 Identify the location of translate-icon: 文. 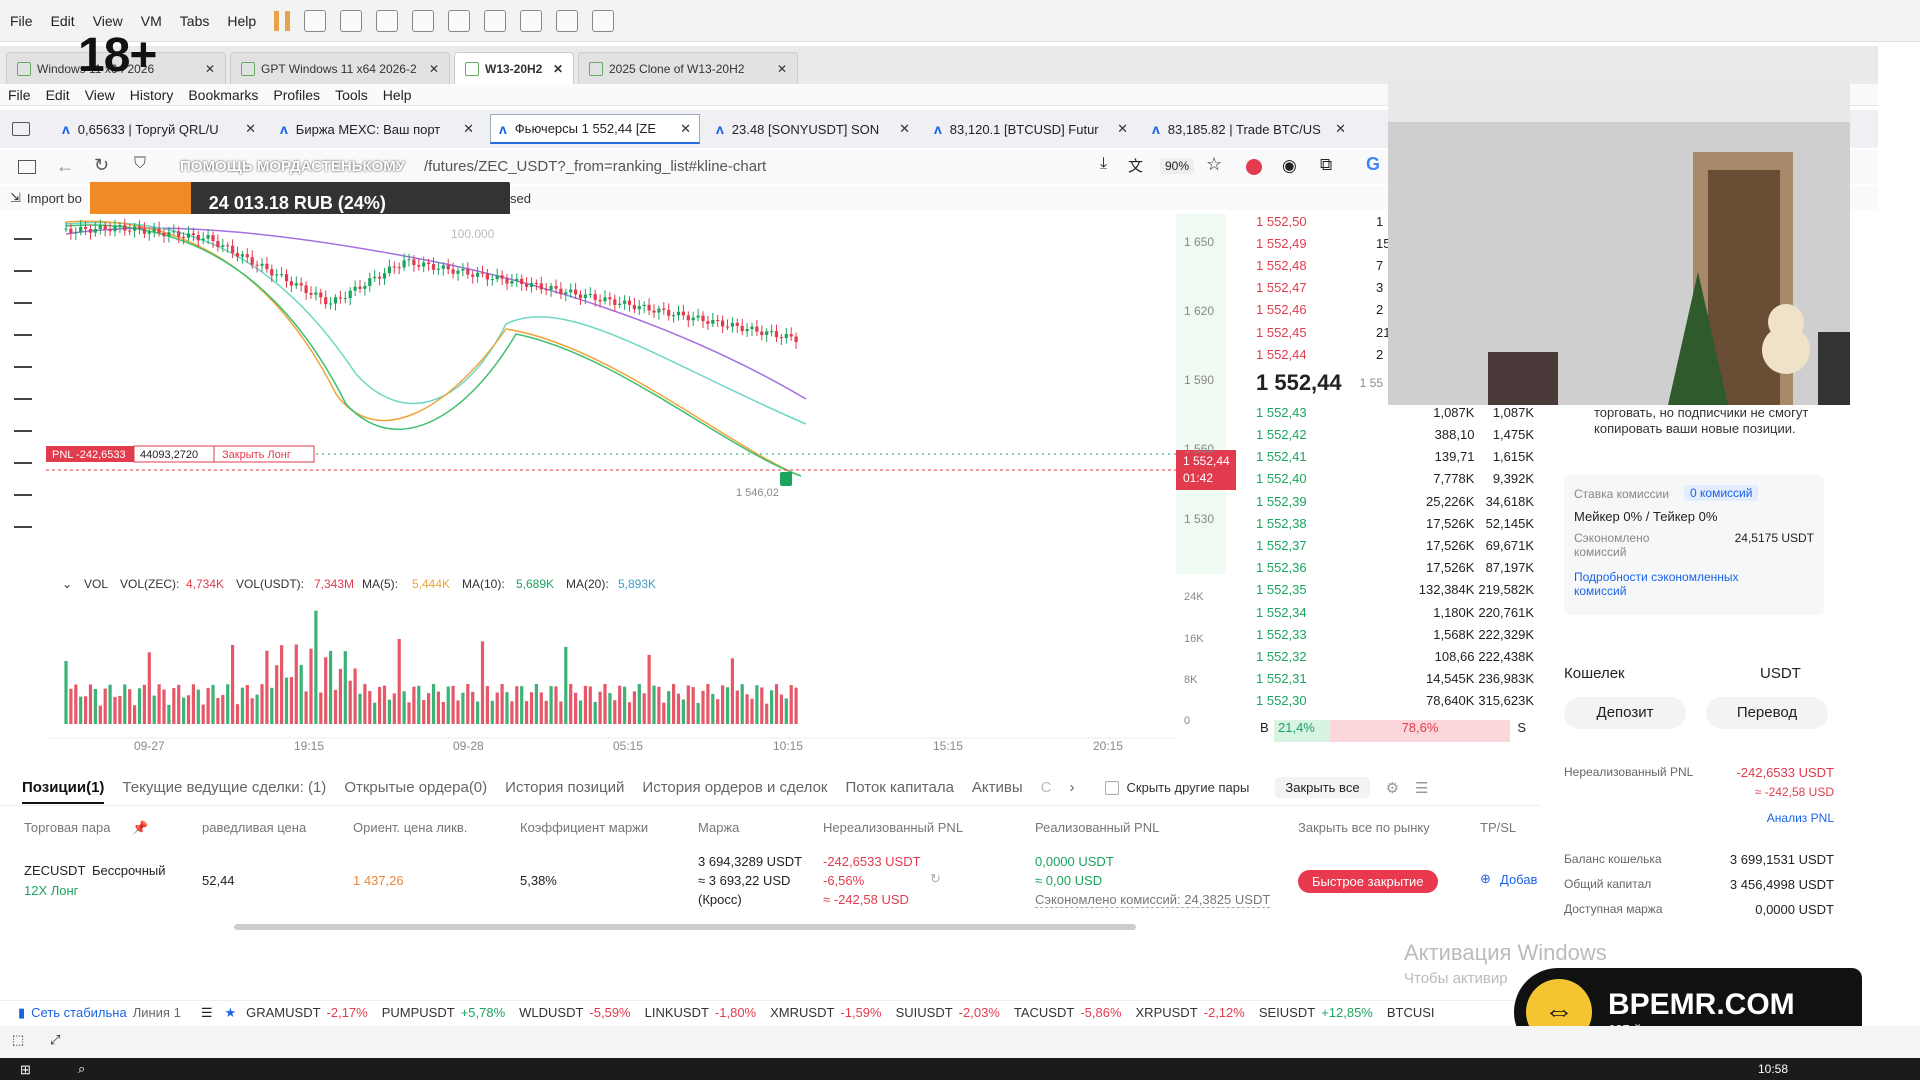
(1135, 165).